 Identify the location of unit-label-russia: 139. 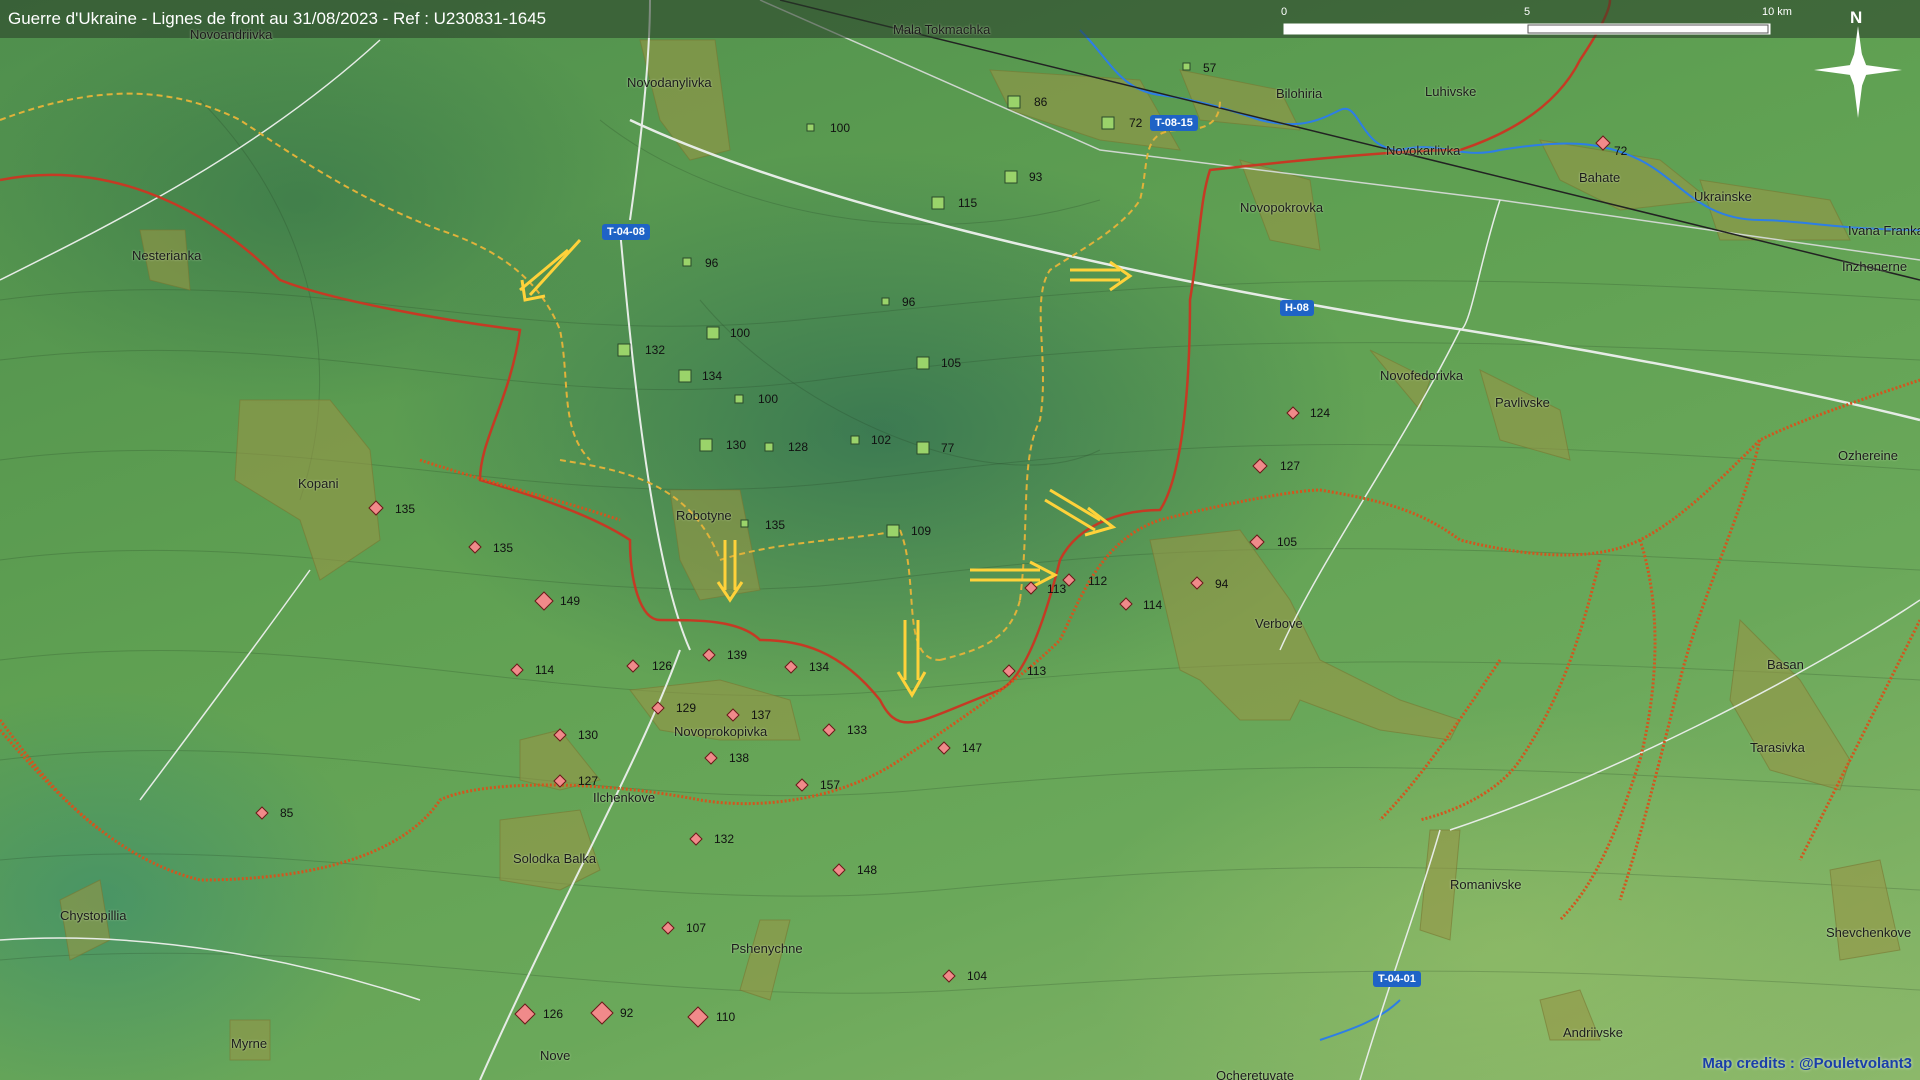
(737, 655).